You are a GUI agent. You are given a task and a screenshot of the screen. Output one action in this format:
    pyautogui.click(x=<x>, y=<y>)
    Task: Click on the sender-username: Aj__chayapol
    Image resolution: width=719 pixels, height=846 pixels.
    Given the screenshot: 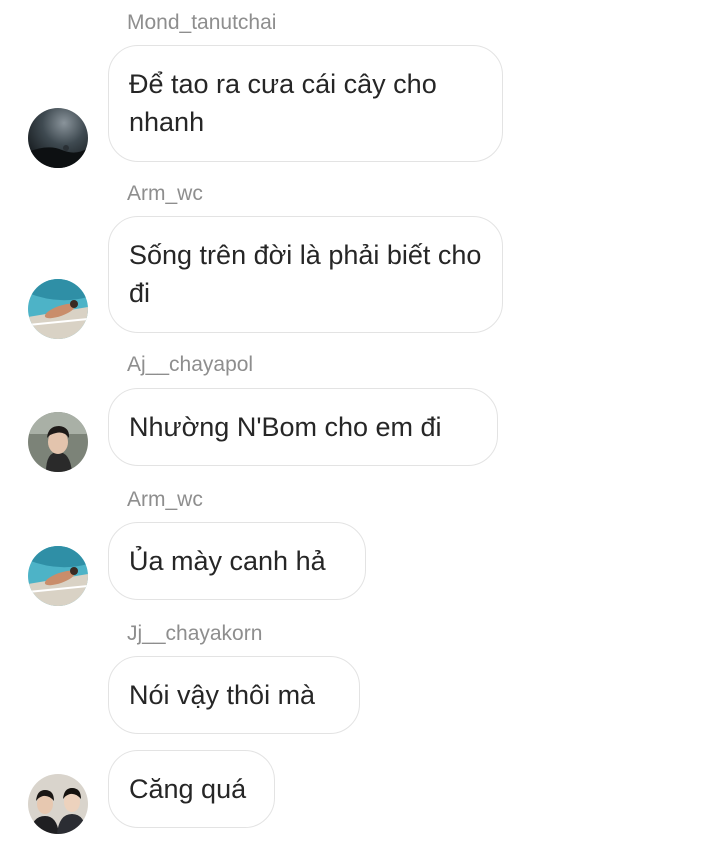 What is the action you would take?
    pyautogui.click(x=190, y=365)
    